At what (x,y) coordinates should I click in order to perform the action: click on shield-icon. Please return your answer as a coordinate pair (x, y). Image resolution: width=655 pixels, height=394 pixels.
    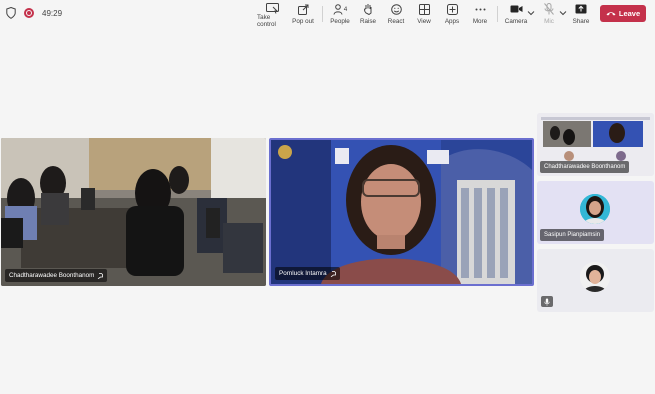
    Looking at the image, I should click on (11, 13).